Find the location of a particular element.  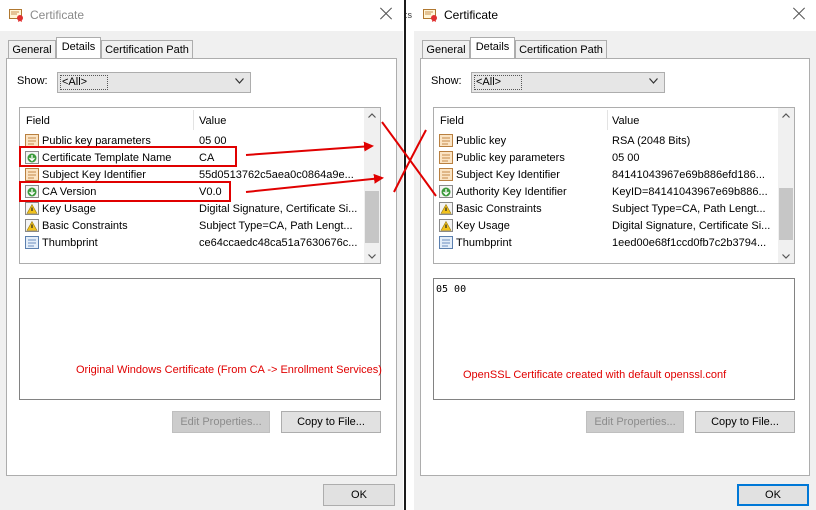

field-detail-box: 05 00 is located at coordinates (614, 339).